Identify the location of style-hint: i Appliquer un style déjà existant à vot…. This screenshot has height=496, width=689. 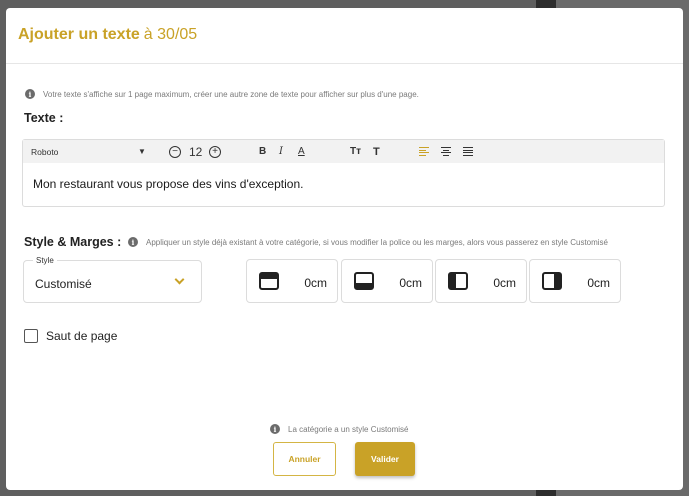
(368, 242).